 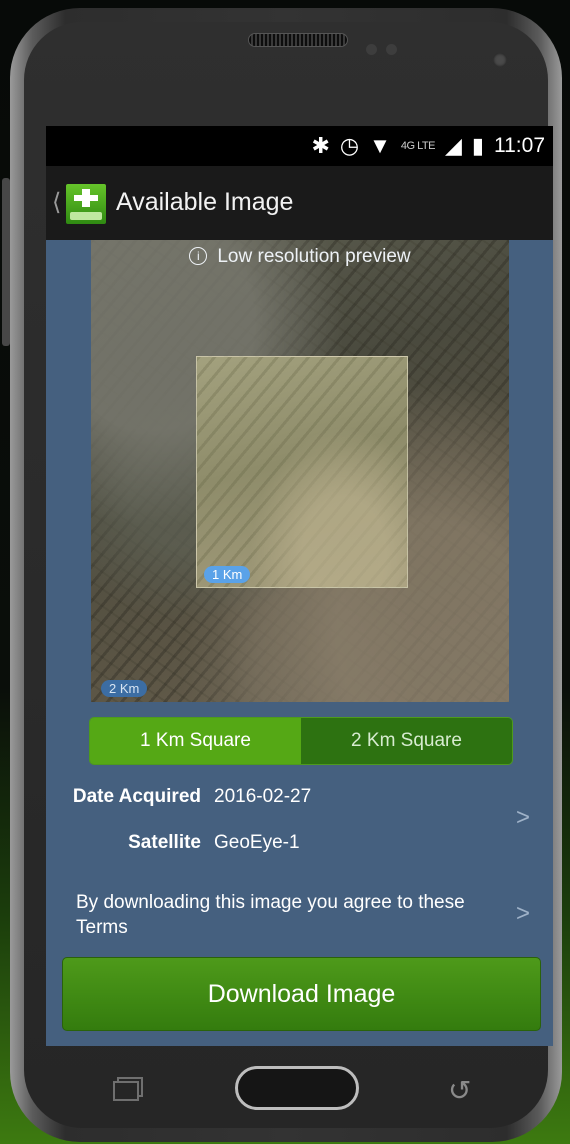 What do you see at coordinates (56, 202) in the screenshot?
I see `back-caret-icon: ⟨` at bounding box center [56, 202].